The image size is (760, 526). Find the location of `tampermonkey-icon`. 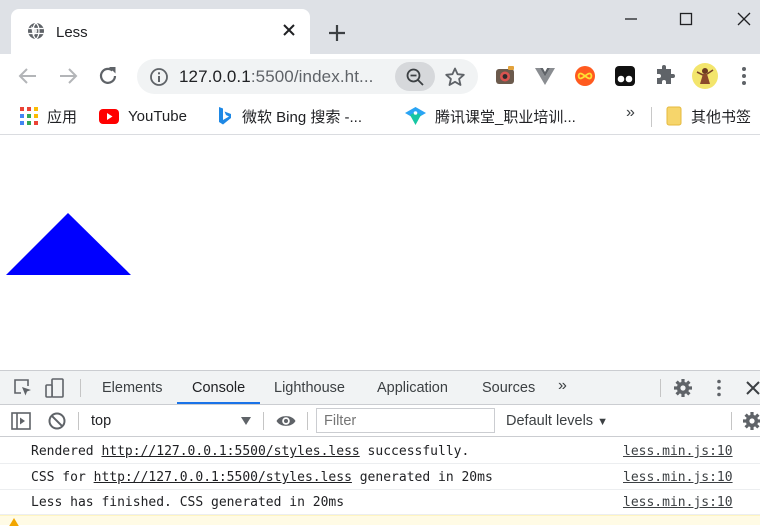

tampermonkey-icon is located at coordinates (625, 76).